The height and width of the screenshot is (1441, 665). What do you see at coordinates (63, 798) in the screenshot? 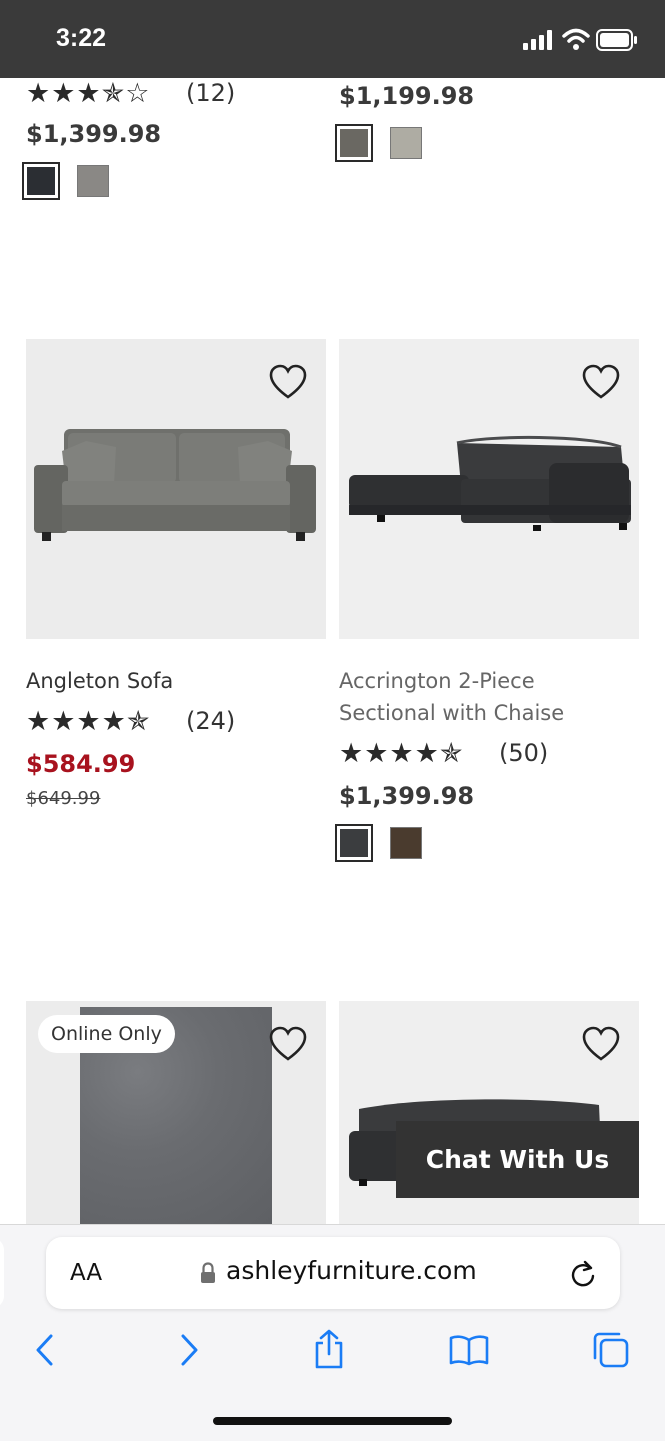
I see `original-price: $649.99` at bounding box center [63, 798].